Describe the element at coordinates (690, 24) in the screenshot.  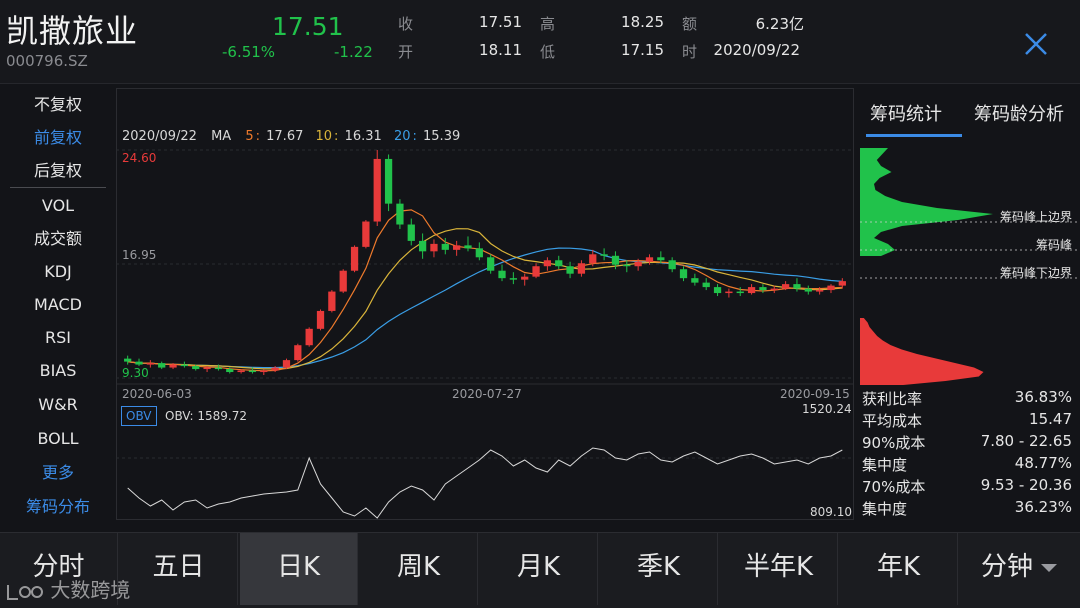
I see `amount-label: 额` at that location.